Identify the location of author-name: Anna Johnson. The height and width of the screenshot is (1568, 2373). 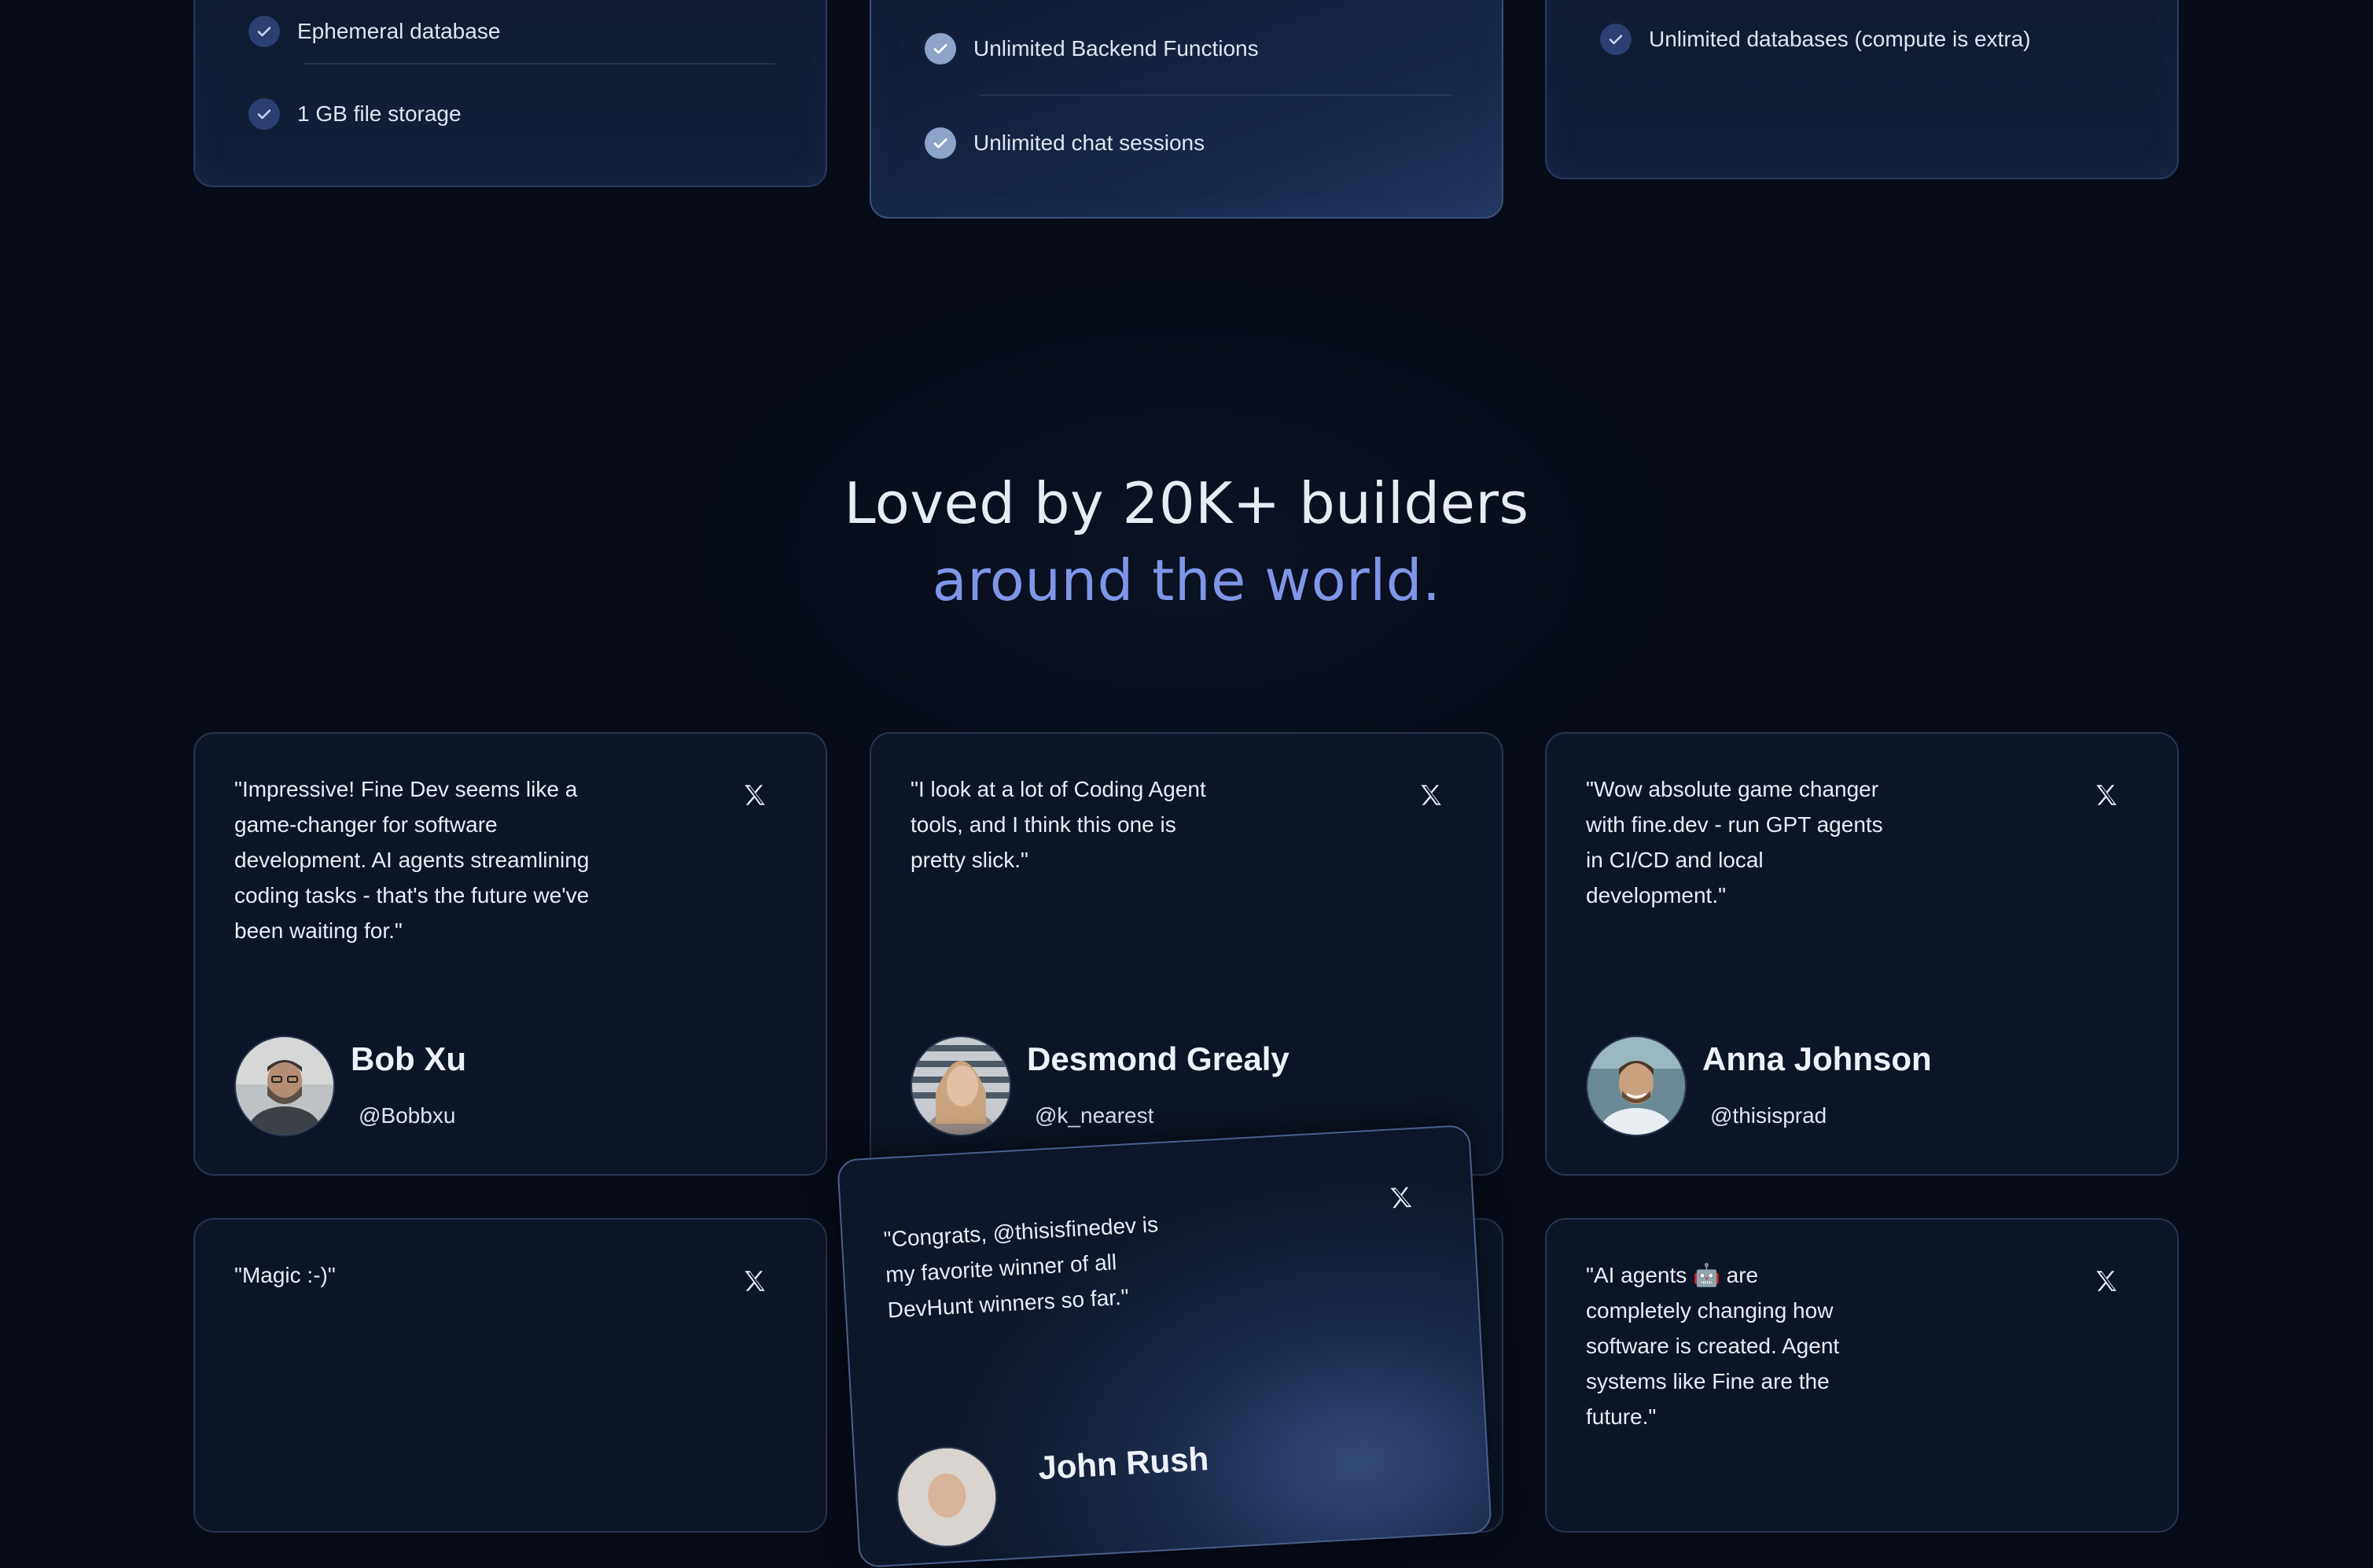
(1817, 1058).